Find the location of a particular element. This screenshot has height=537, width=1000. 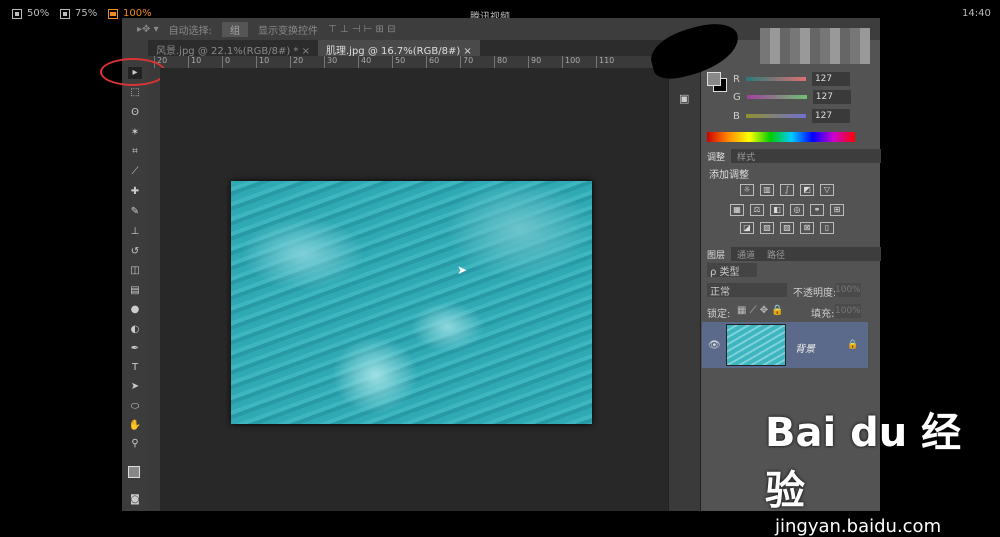

tab-paths: 路径 is located at coordinates (776, 254).